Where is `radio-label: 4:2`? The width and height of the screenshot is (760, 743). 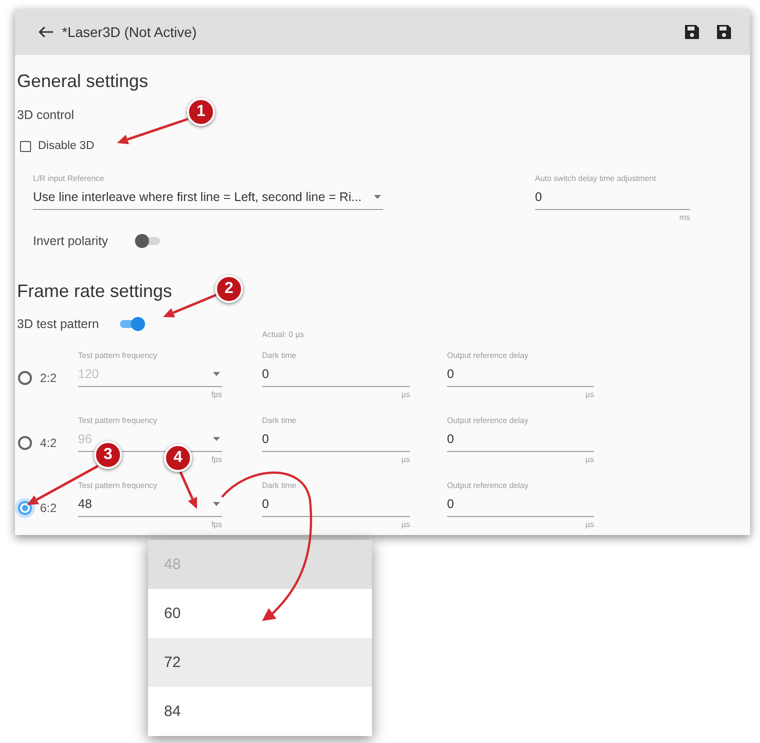 radio-label: 4:2 is located at coordinates (48, 443).